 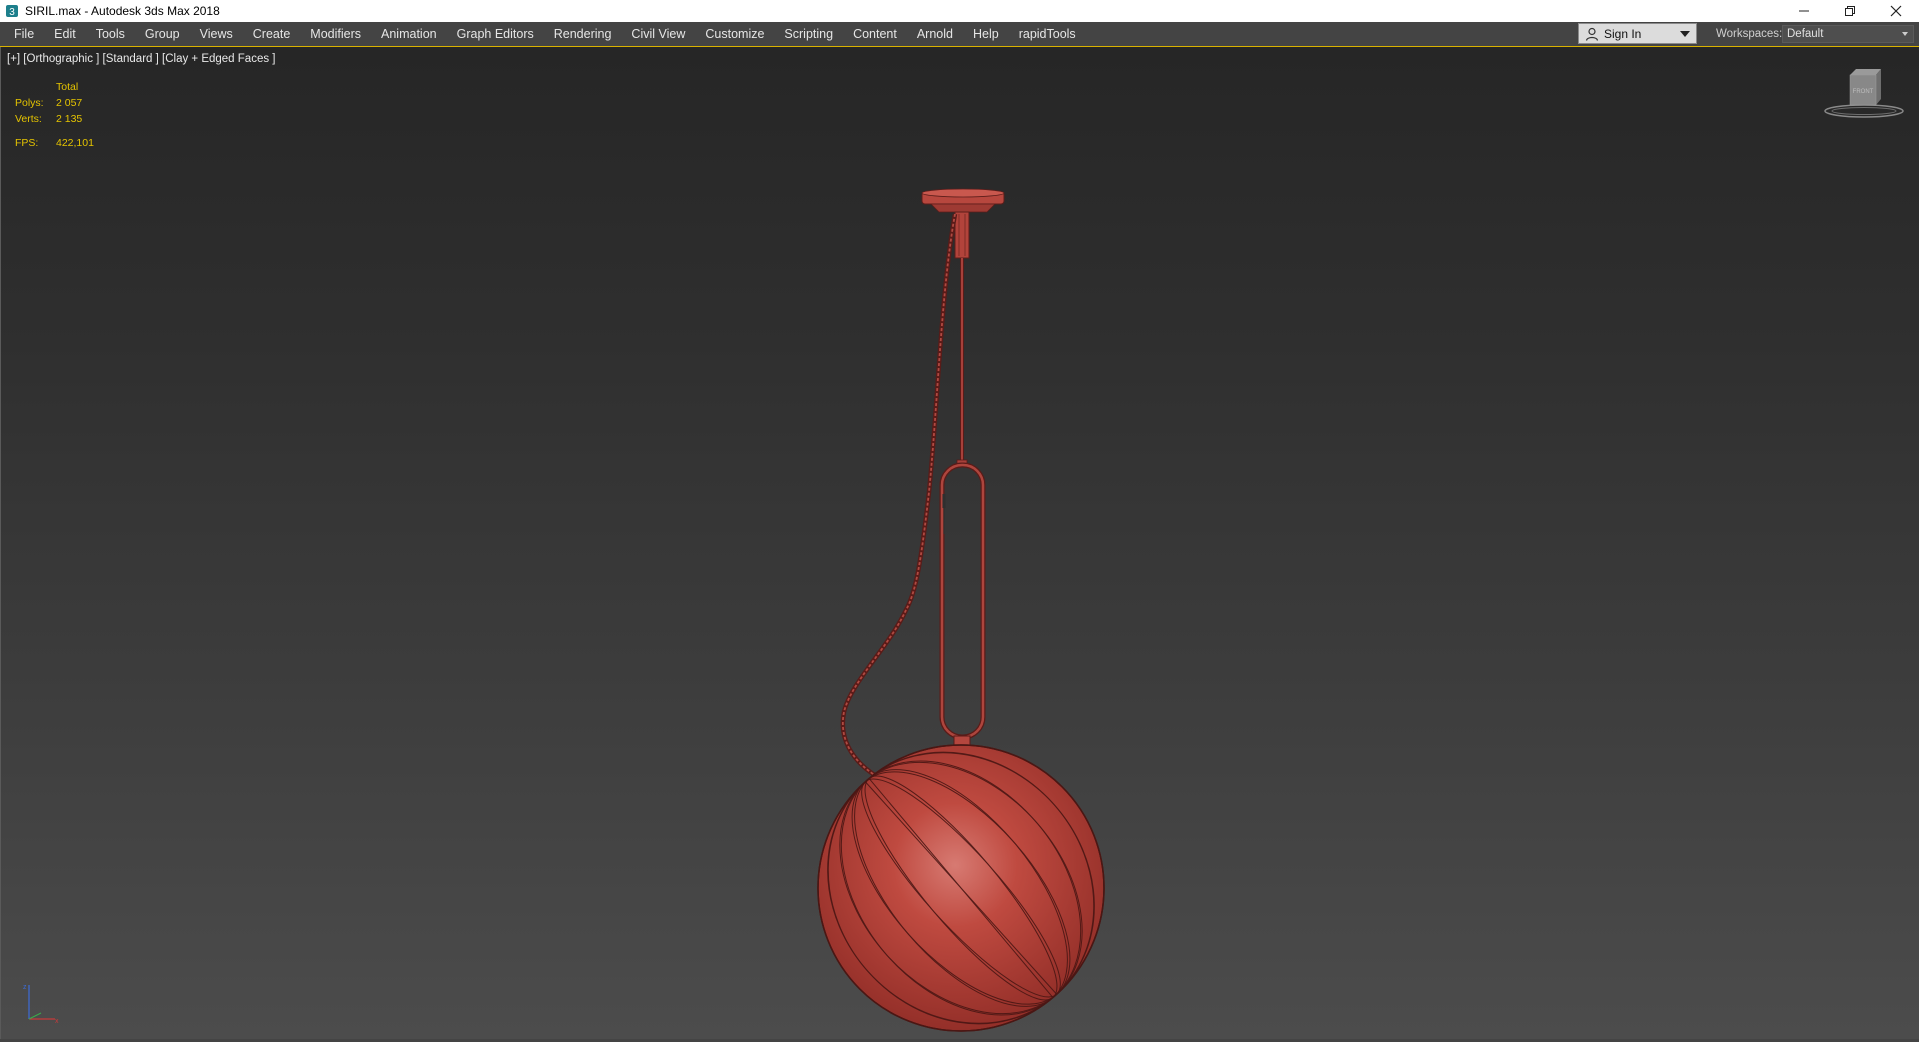 I want to click on menu-customize: Customize, so click(x=734, y=34).